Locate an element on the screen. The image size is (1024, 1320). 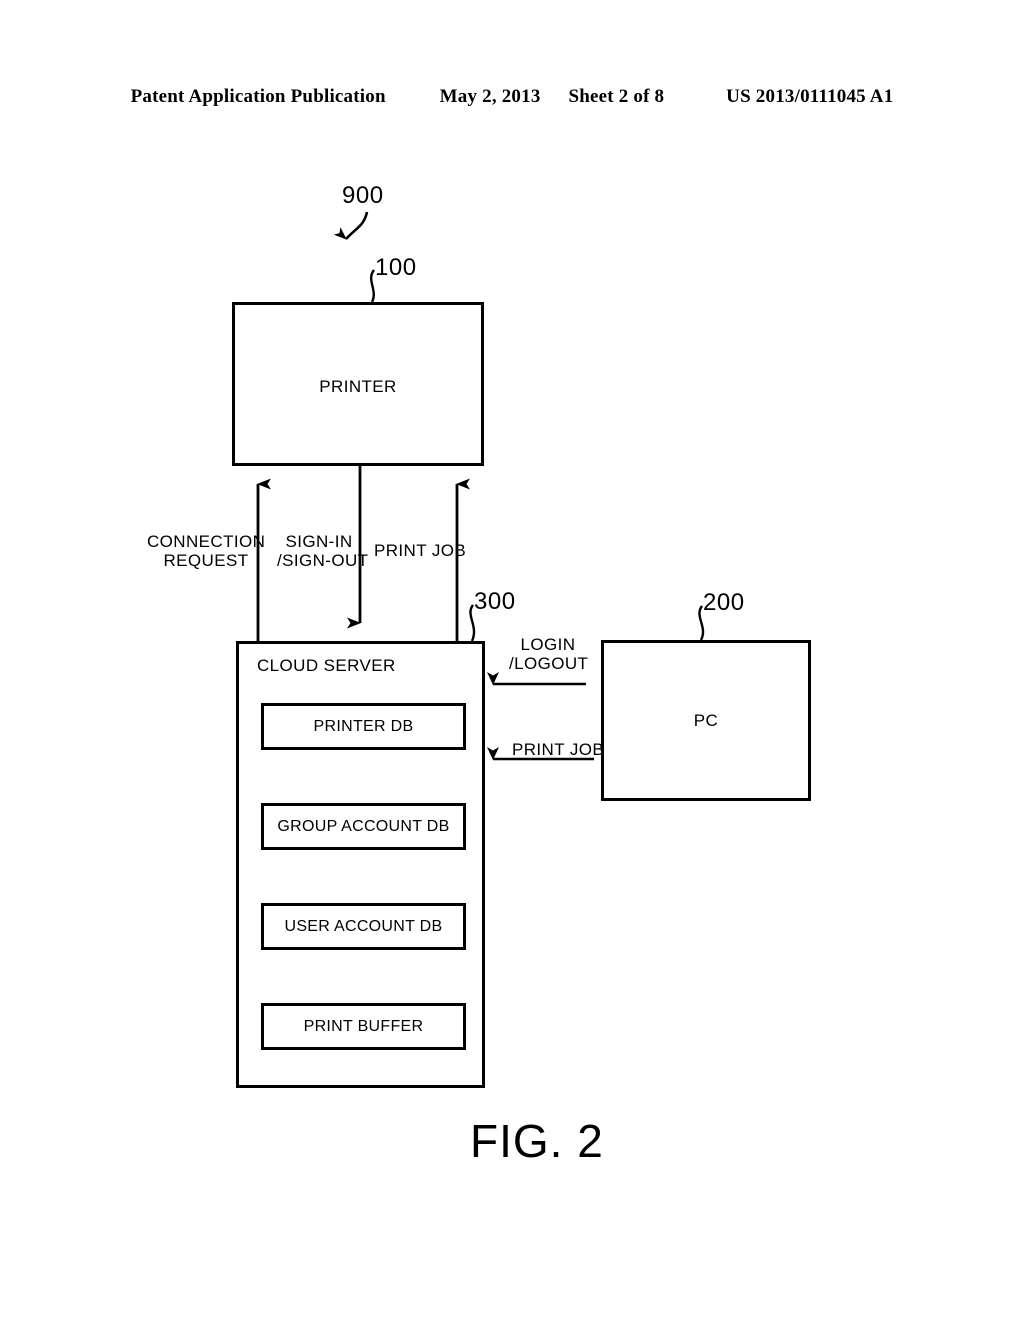
flow-label-connection-request: CONNECTION REQUEST is located at coordinates (206, 551).